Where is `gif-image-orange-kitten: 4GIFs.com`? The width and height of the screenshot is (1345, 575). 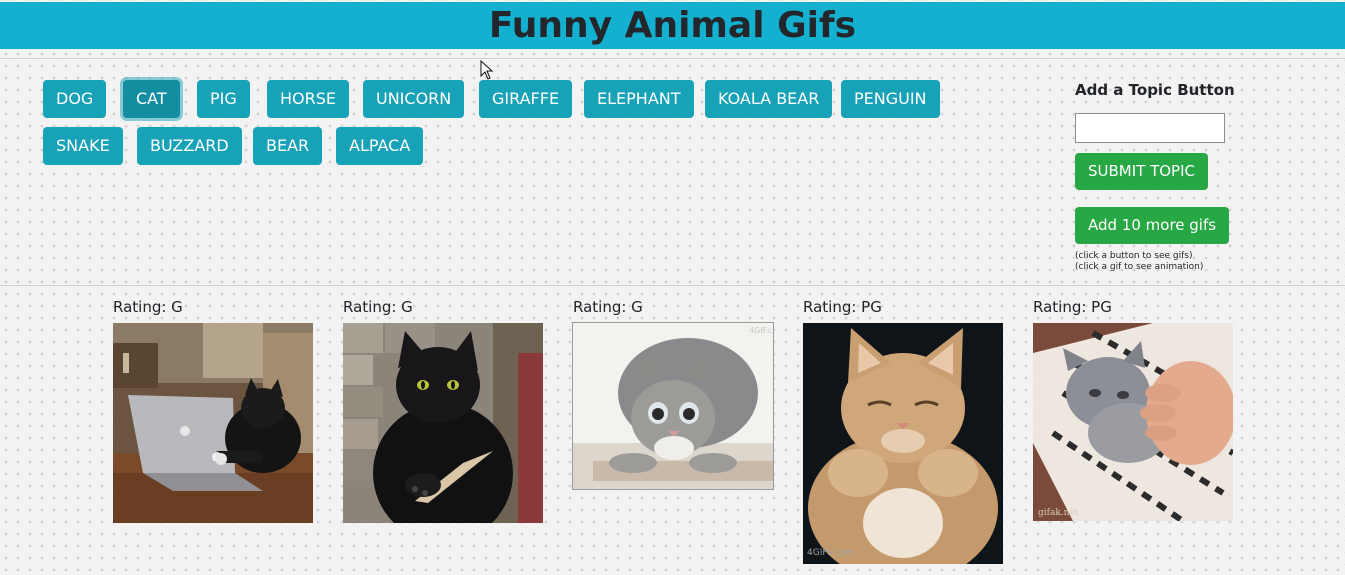 gif-image-orange-kitten: 4GIFs.com is located at coordinates (903, 443).